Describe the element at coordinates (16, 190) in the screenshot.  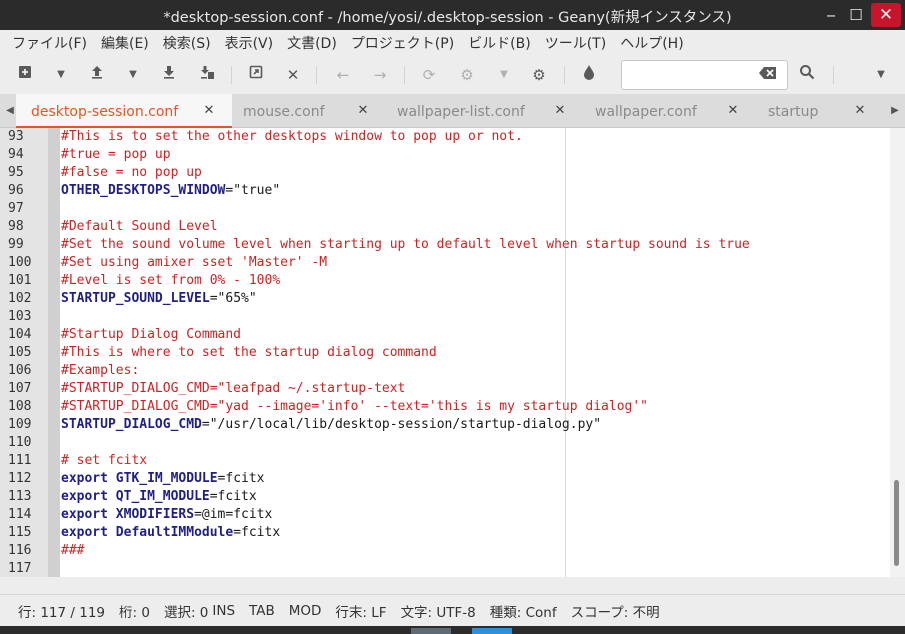
I see `line-number: 96` at that location.